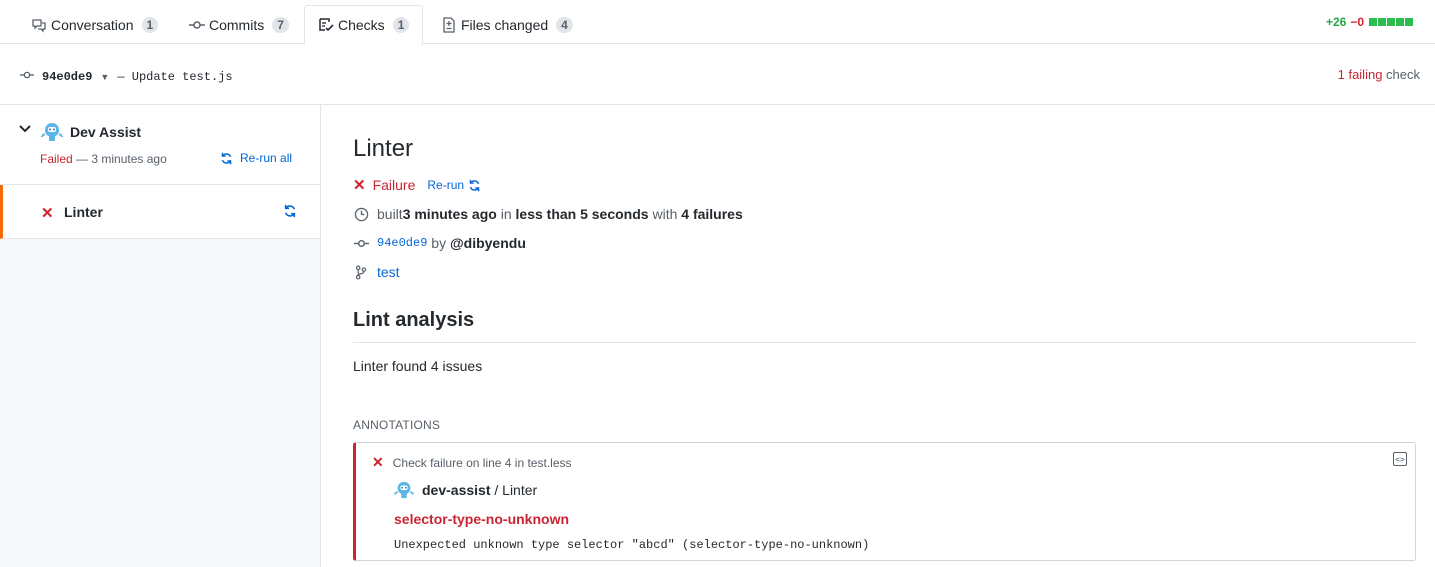  I want to click on diffstat-deletions: −0, so click(1357, 22).